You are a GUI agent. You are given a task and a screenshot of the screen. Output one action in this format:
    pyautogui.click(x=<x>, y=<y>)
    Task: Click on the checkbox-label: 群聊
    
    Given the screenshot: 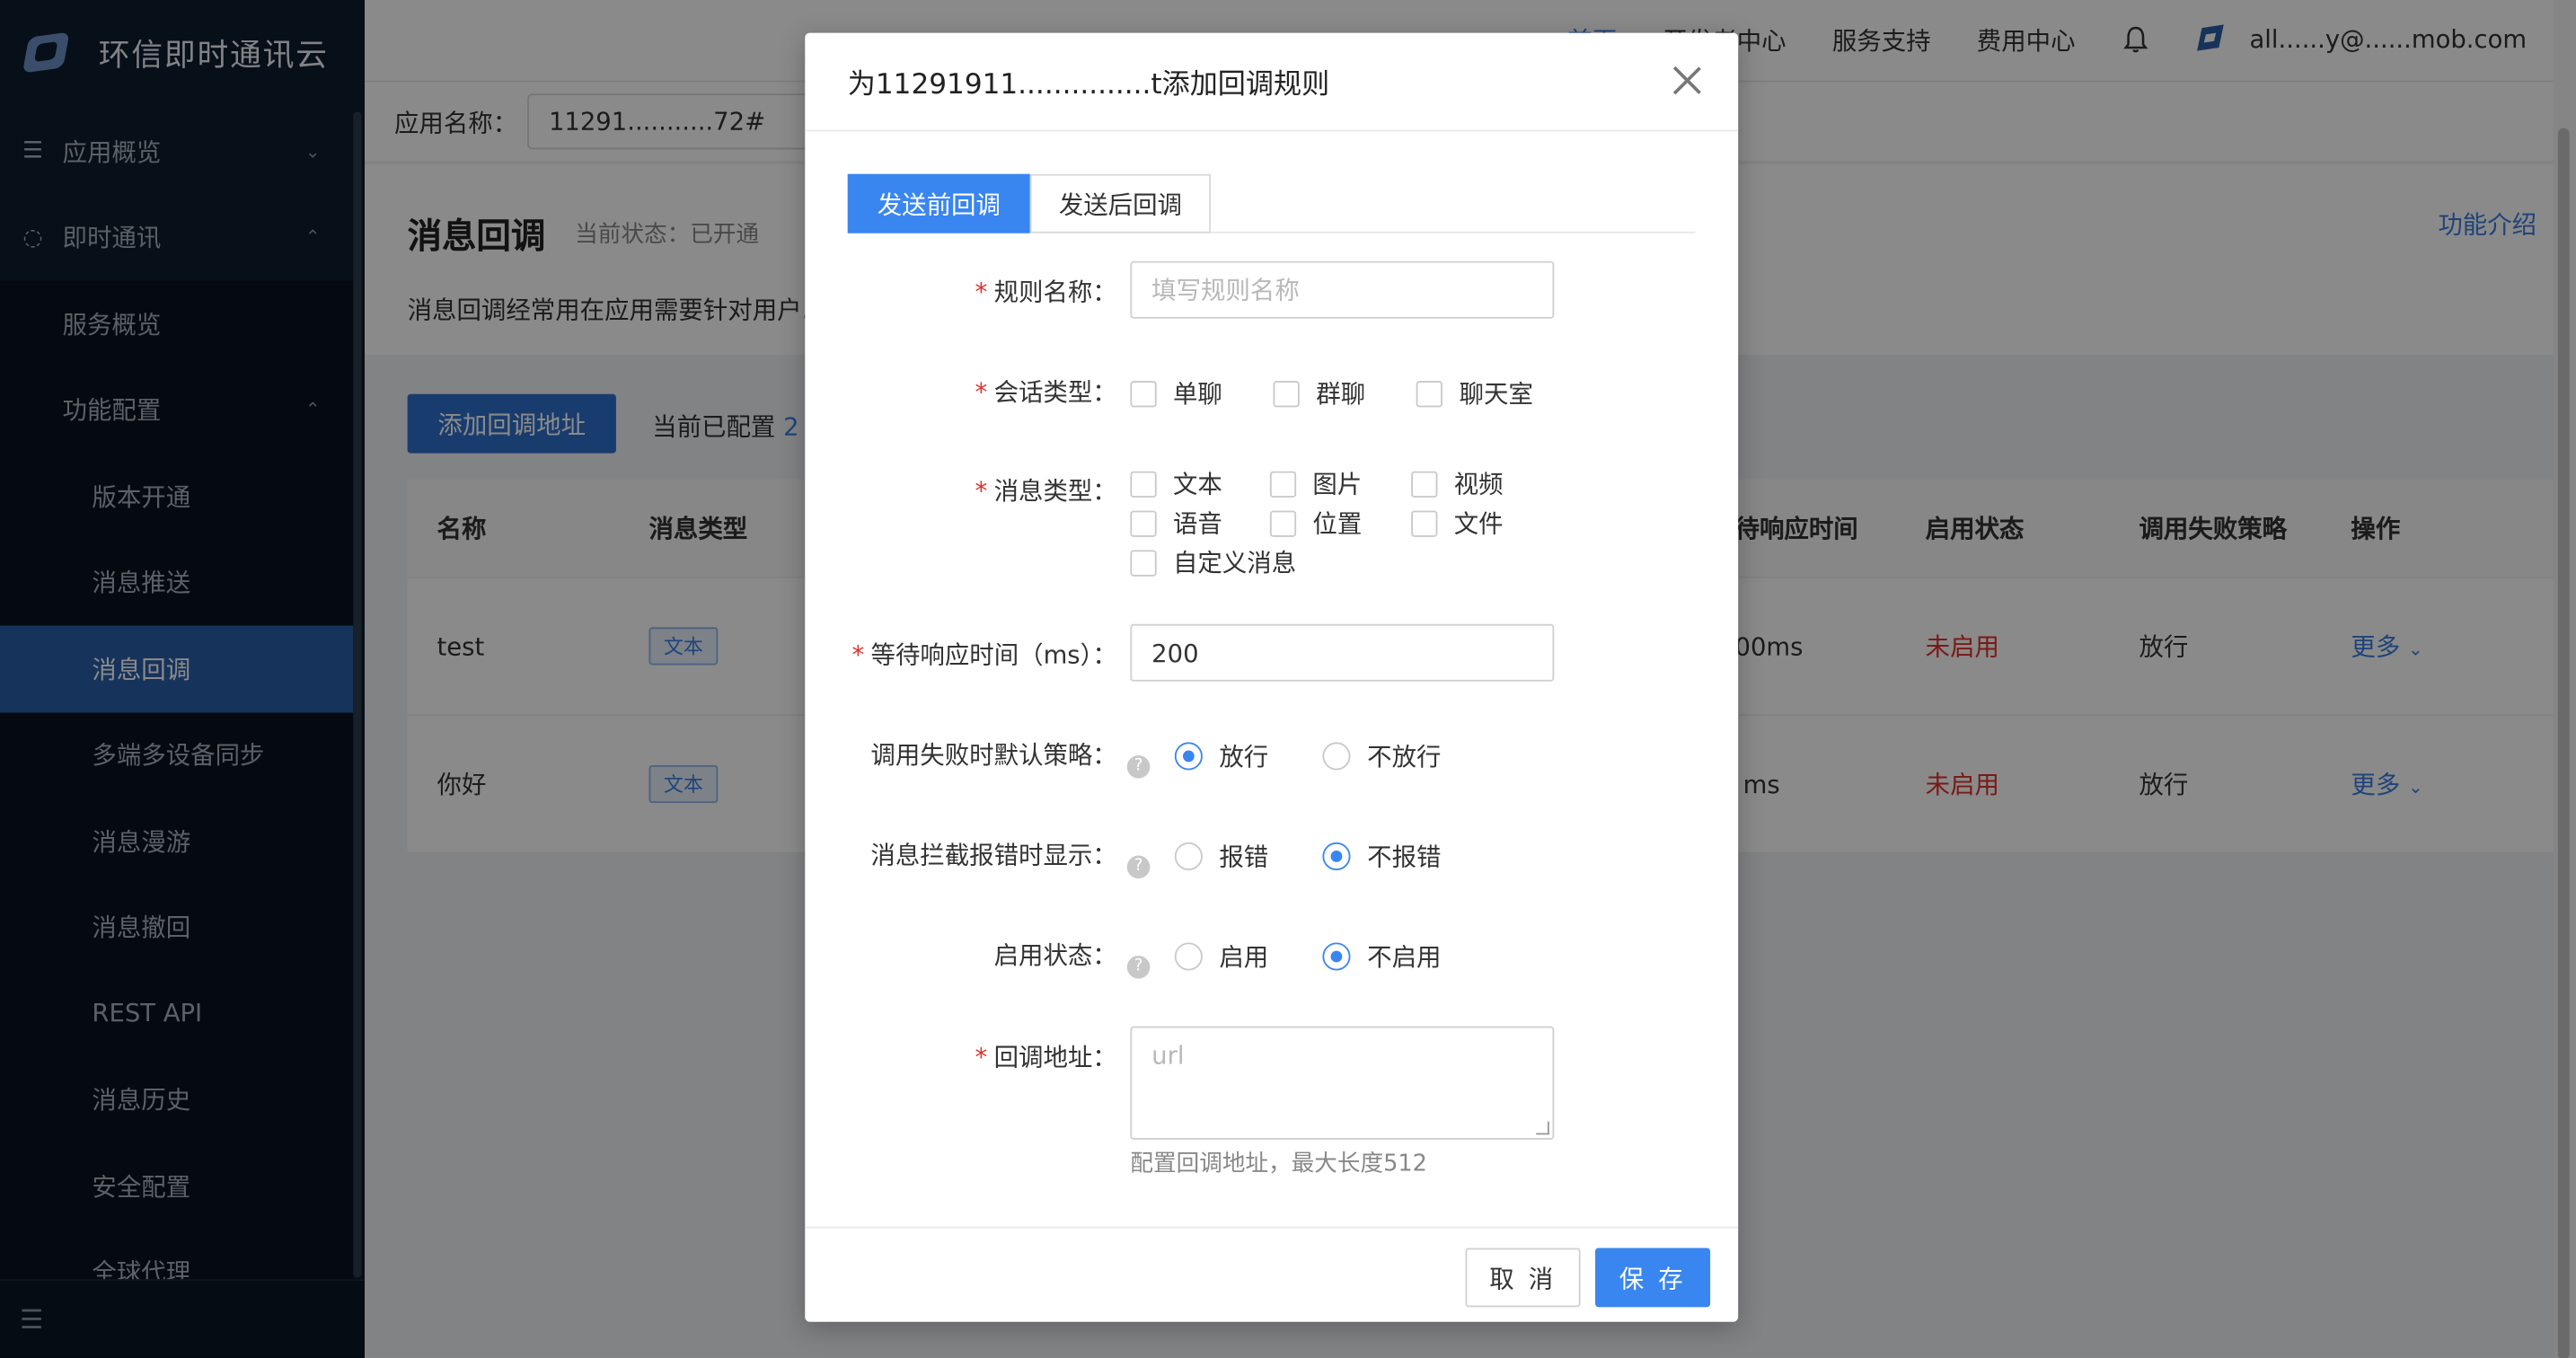 What is the action you would take?
    pyautogui.click(x=1341, y=394)
    